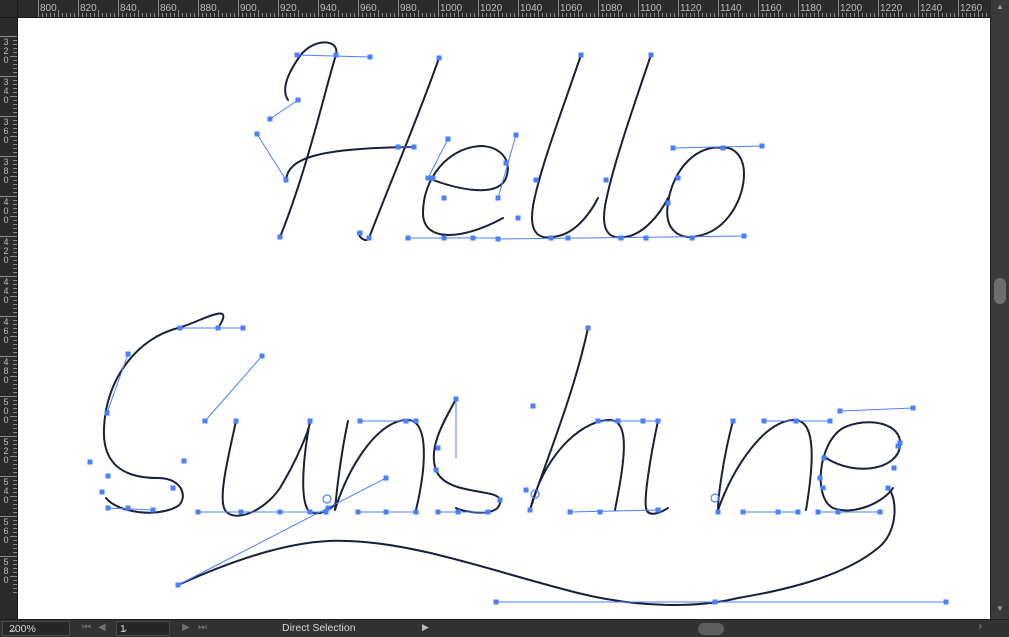 This screenshot has width=1009, height=637. What do you see at coordinates (186, 627) in the screenshot?
I see `next-artboard-icon: ▶` at bounding box center [186, 627].